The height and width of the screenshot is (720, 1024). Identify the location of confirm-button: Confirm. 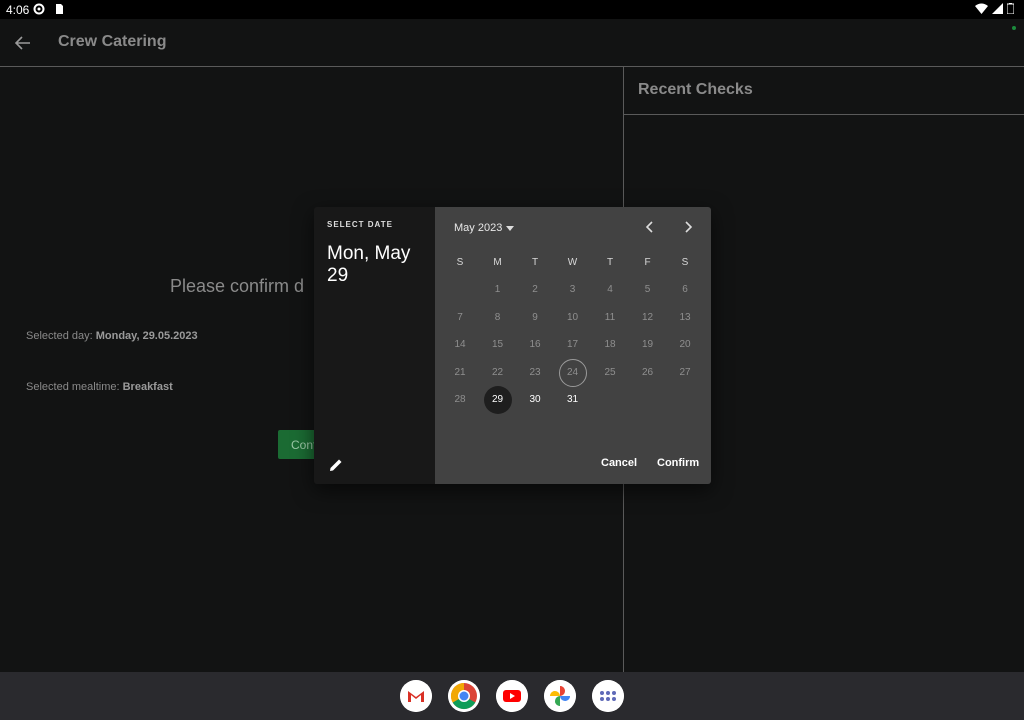
(678, 463).